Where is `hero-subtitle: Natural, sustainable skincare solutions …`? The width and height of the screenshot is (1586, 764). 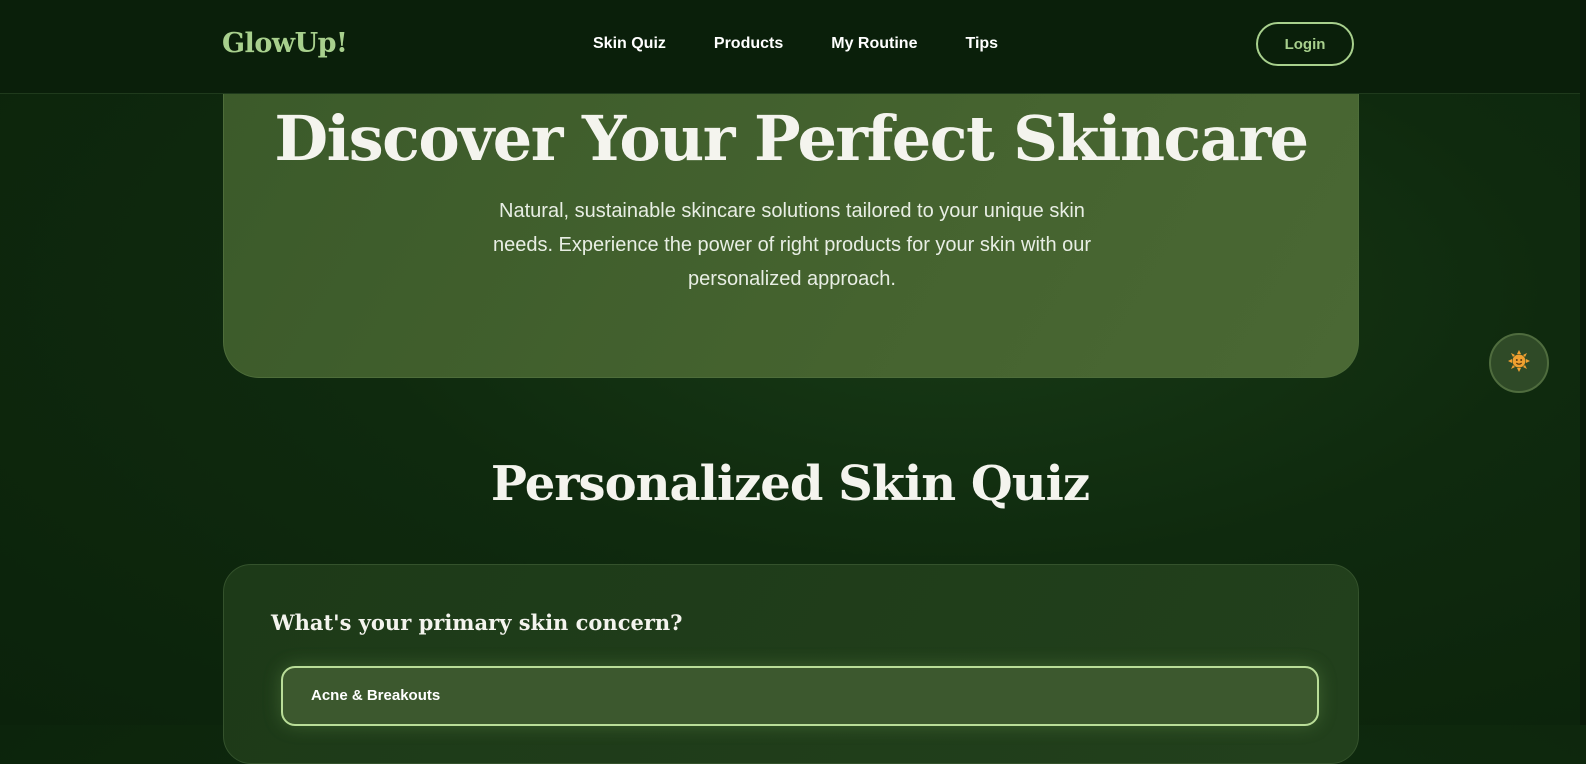 hero-subtitle: Natural, sustainable skincare solutions … is located at coordinates (792, 245).